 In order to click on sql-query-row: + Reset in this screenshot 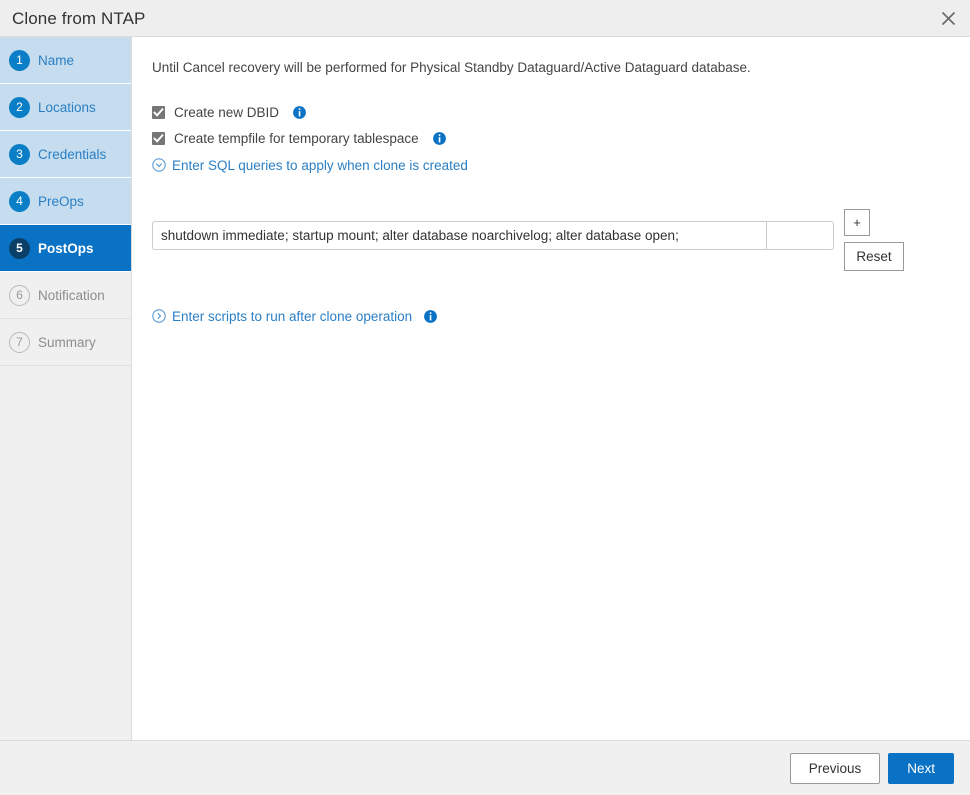, I will do `click(528, 243)`.